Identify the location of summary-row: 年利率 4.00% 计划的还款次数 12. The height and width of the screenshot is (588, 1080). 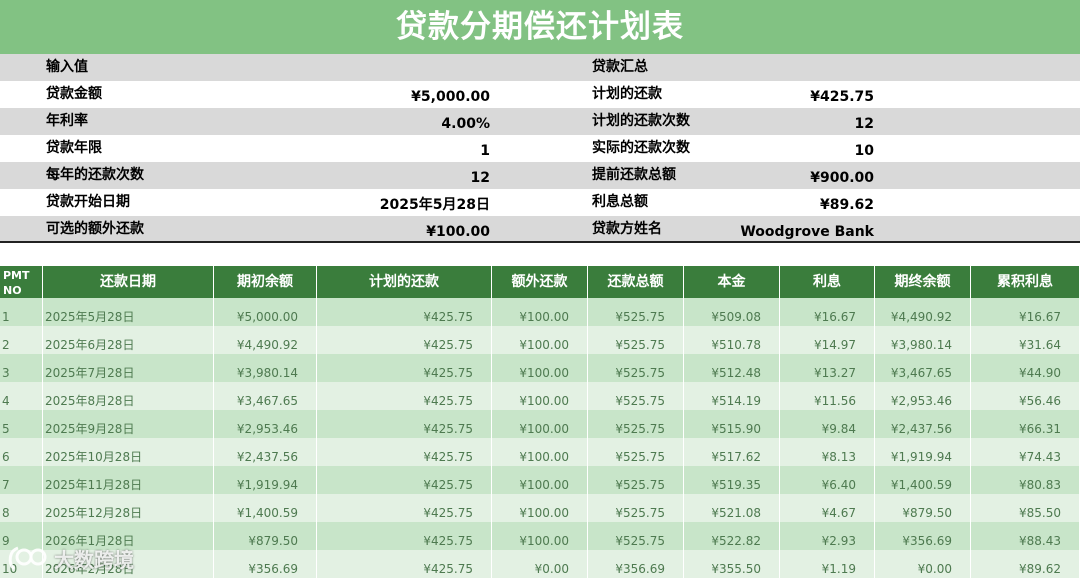
(540, 121).